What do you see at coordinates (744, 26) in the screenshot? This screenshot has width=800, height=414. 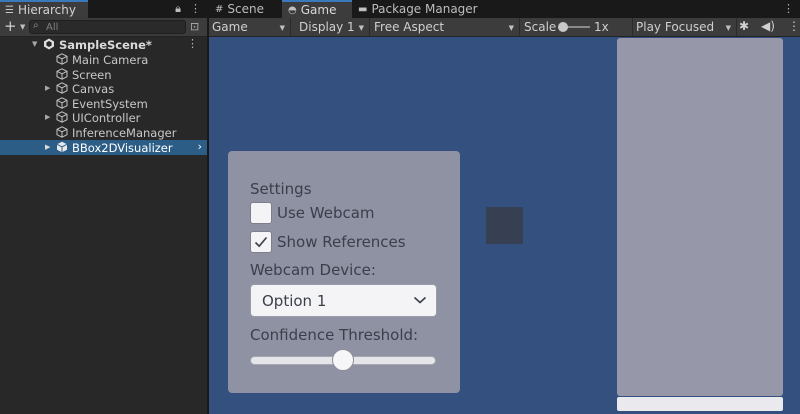 I see `bug-icon: ✱` at bounding box center [744, 26].